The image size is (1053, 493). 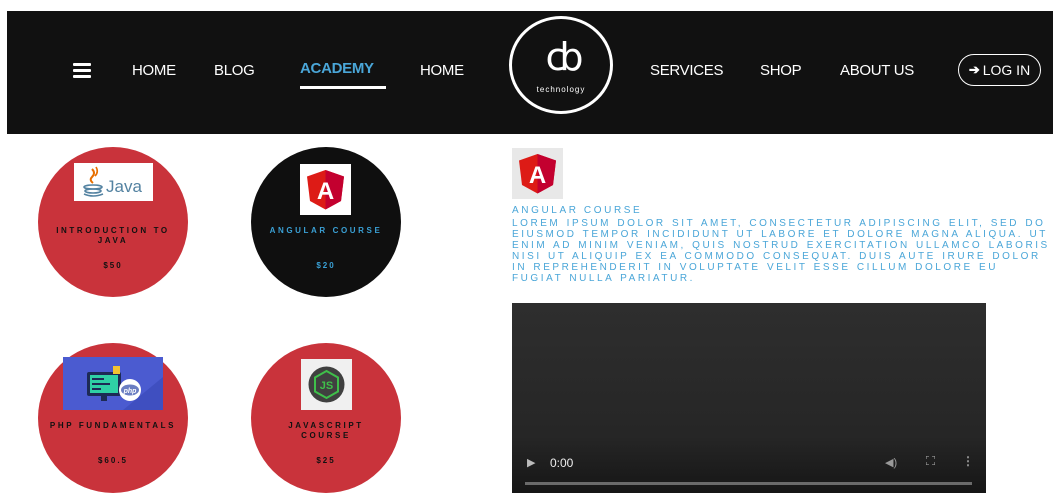 I want to click on java-logo-icon: Java, so click(x=113, y=182).